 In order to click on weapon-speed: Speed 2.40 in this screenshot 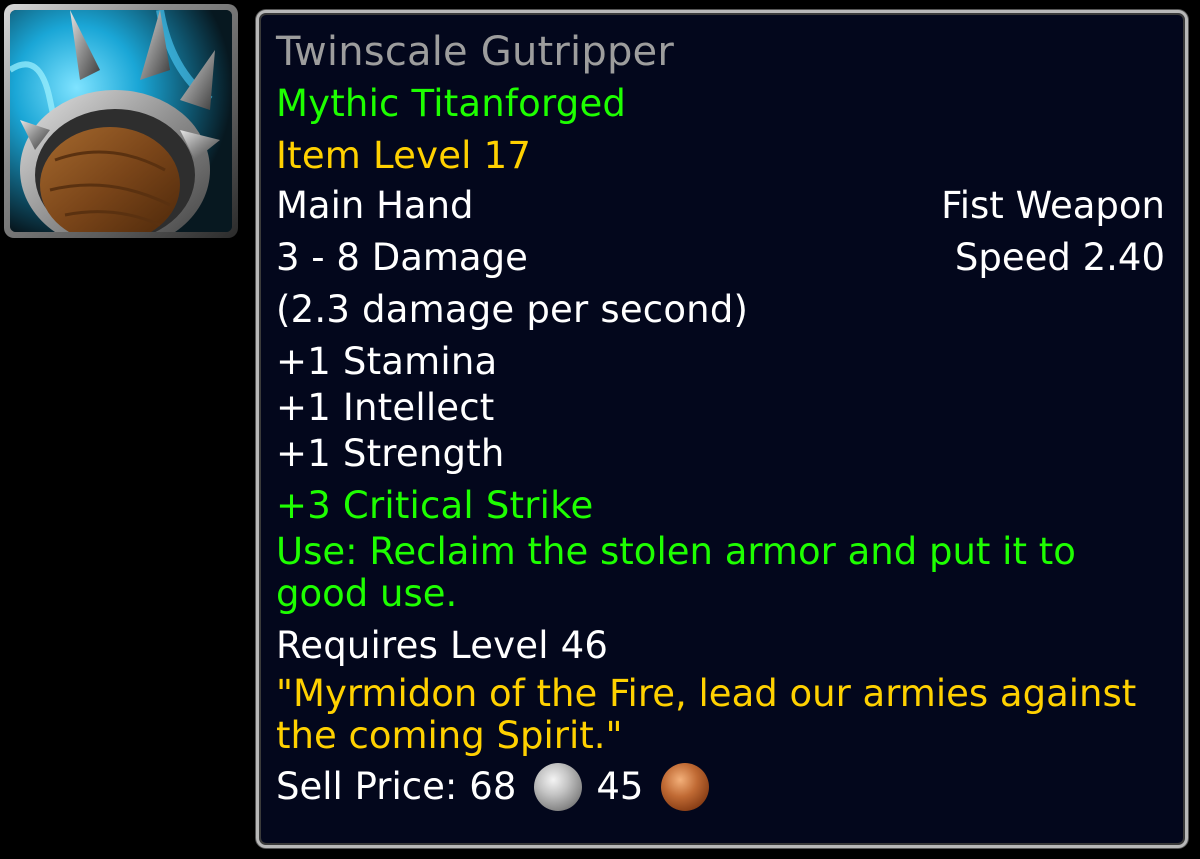, I will do `click(1059, 257)`.